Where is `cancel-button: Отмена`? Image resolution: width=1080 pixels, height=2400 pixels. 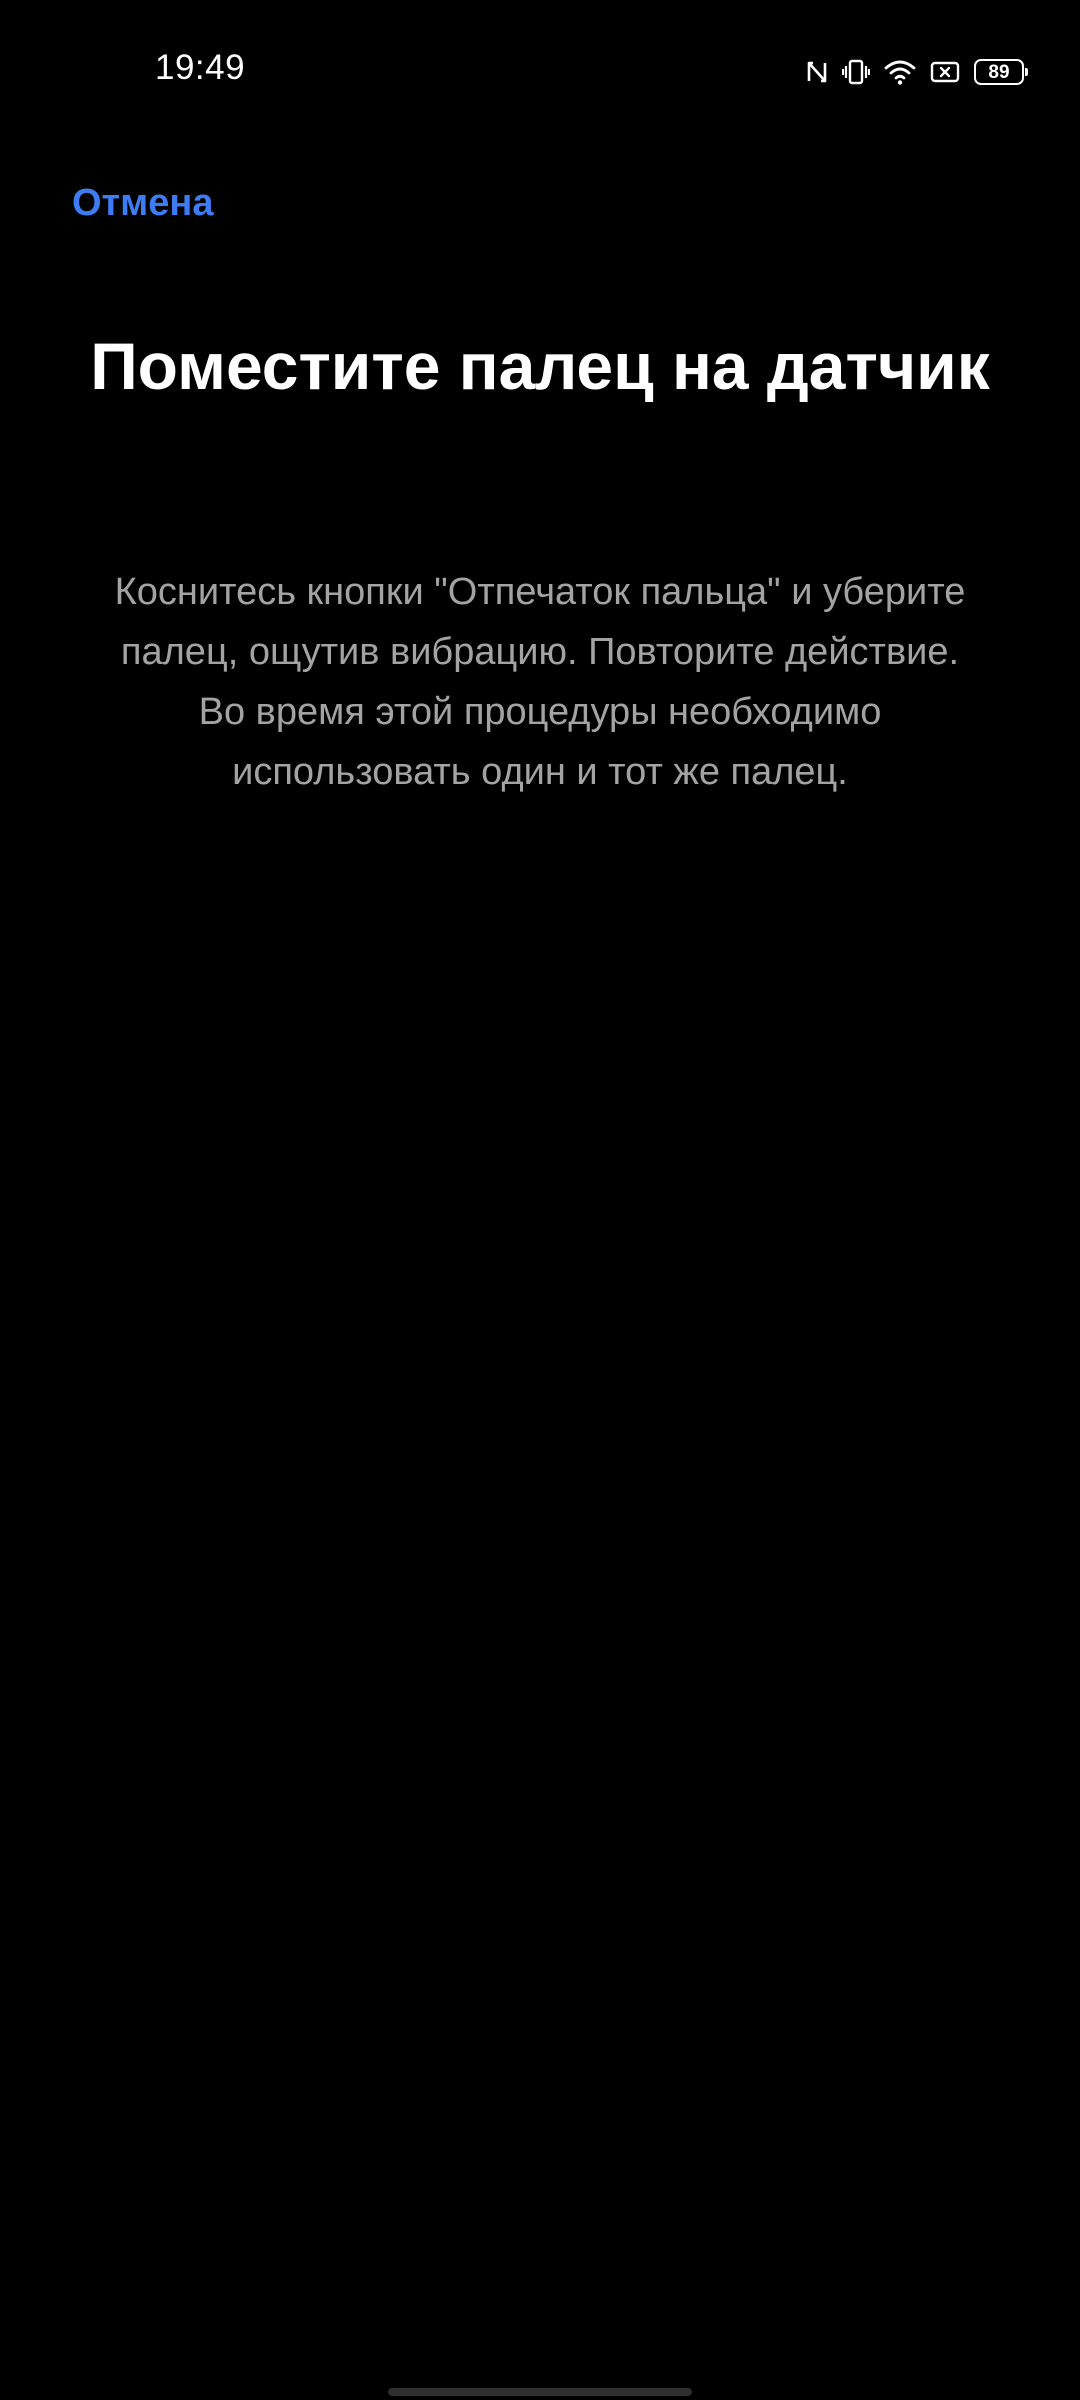 cancel-button: Отмена is located at coordinates (143, 203).